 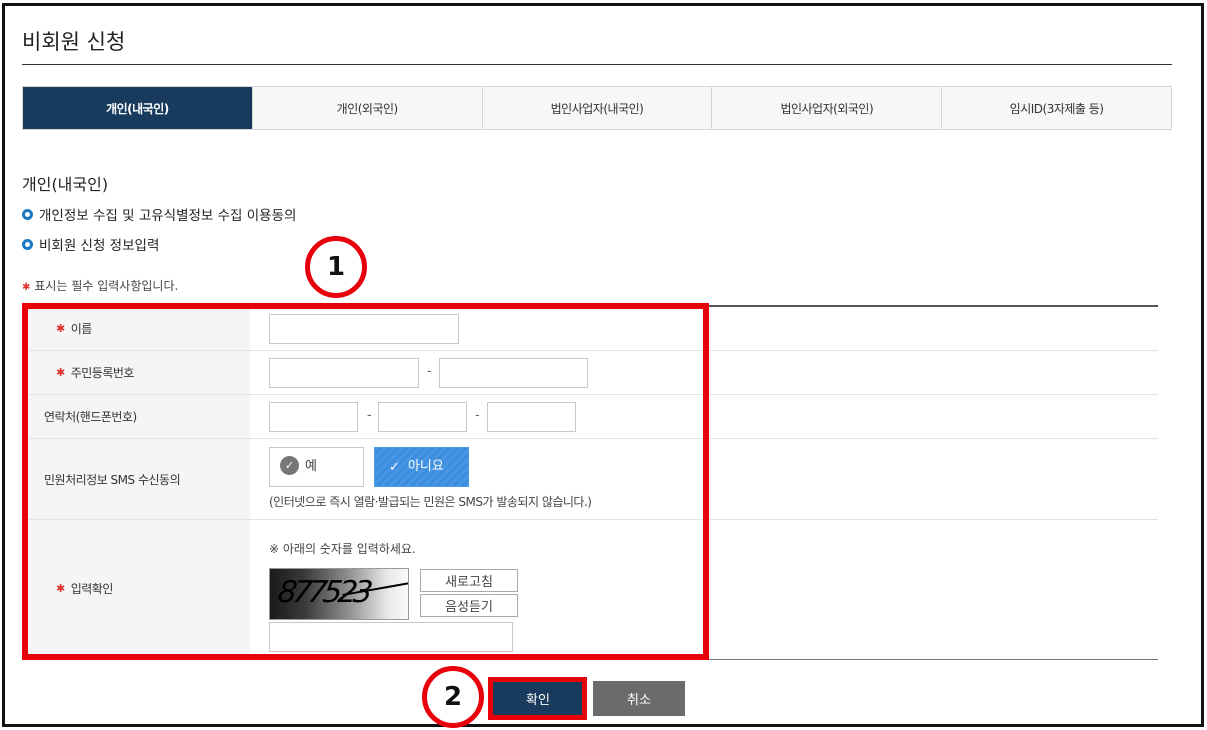 I want to click on sms-note: (인터넷으로 즉시 열람·발급되는 민원은 SMS가 발송되지 않습니다.), so click(x=430, y=502).